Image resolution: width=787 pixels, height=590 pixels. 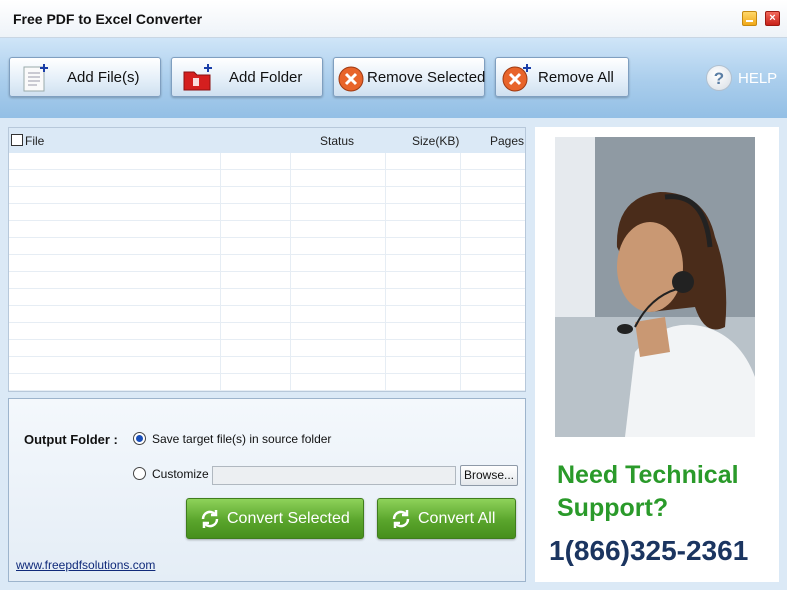 I want to click on convert-all-button: Convert All, so click(x=446, y=518).